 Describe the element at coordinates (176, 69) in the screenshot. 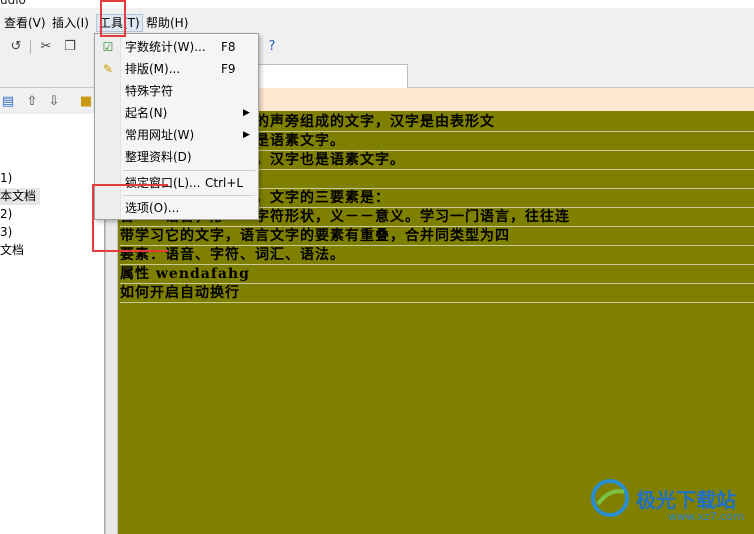

I see `menu-item-format: ✎ 排版(M)... F9` at that location.